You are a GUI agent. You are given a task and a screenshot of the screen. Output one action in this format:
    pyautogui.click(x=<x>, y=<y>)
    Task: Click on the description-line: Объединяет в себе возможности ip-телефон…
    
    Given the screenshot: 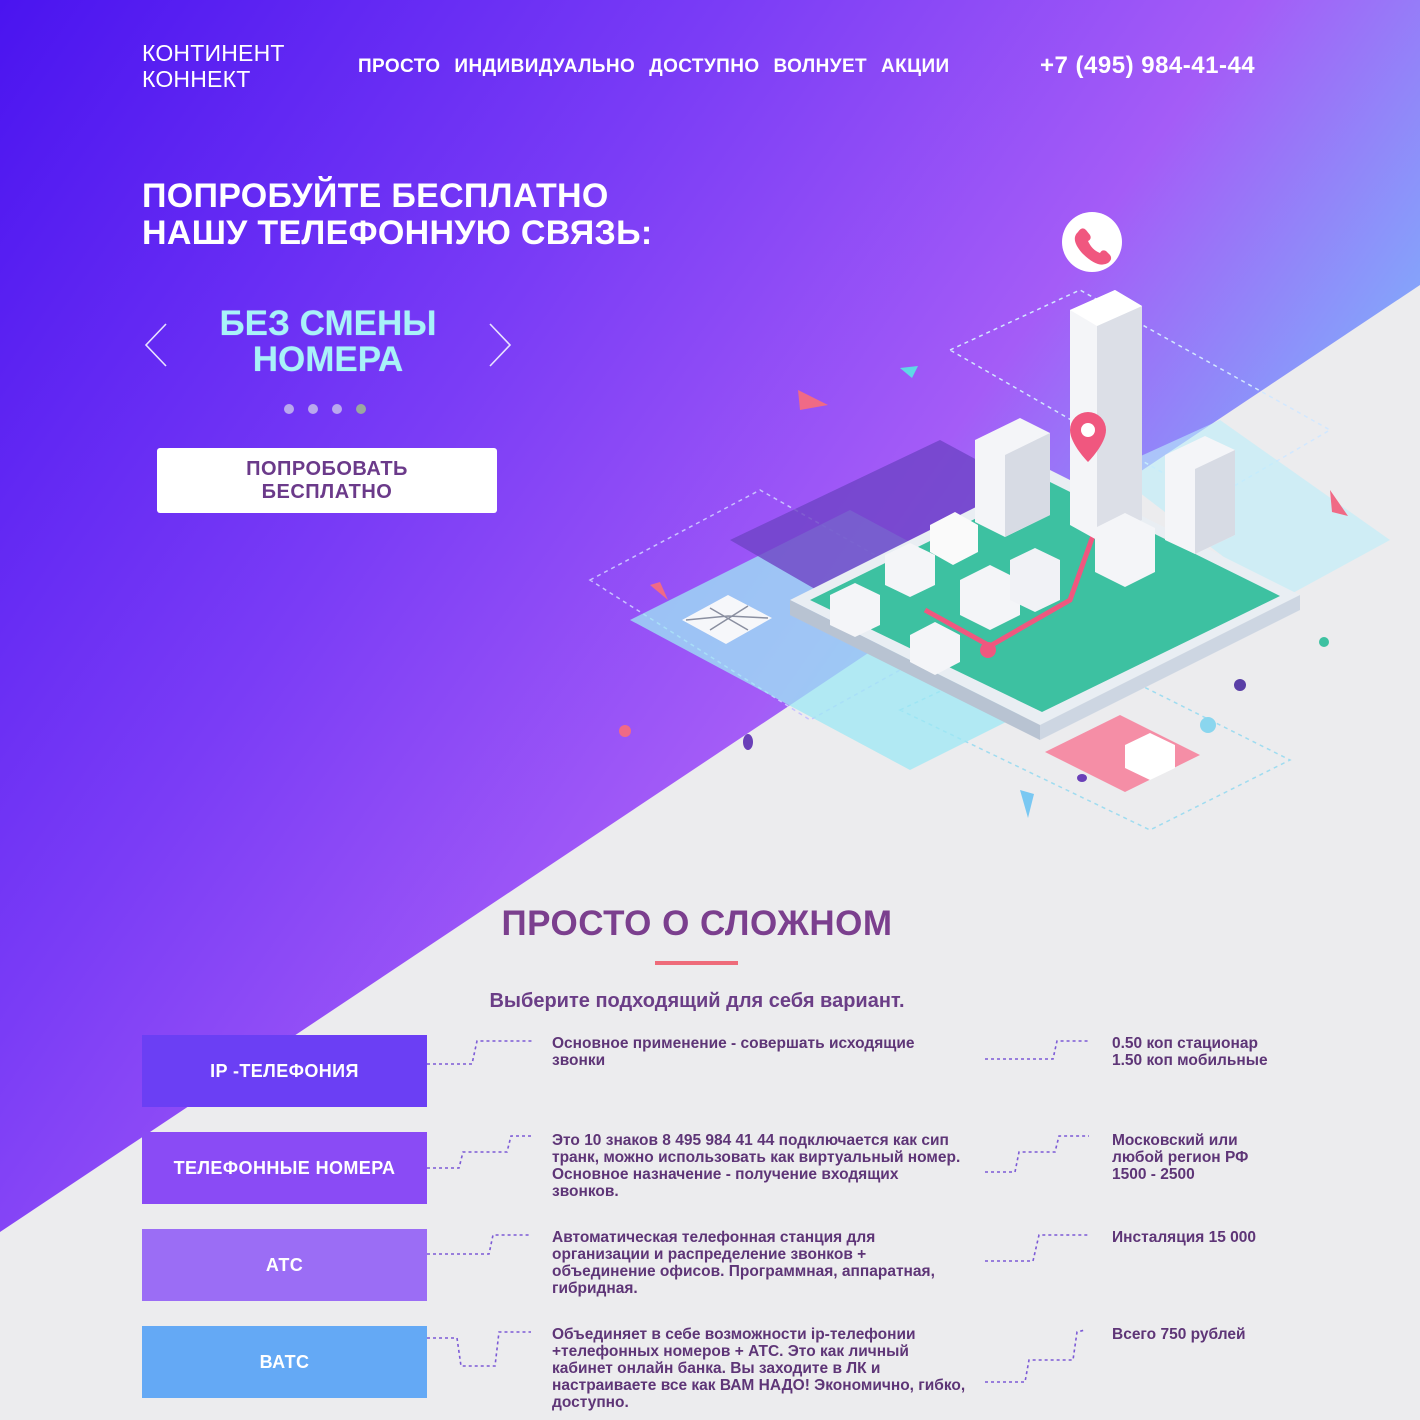 What is the action you would take?
    pyautogui.click(x=734, y=1334)
    